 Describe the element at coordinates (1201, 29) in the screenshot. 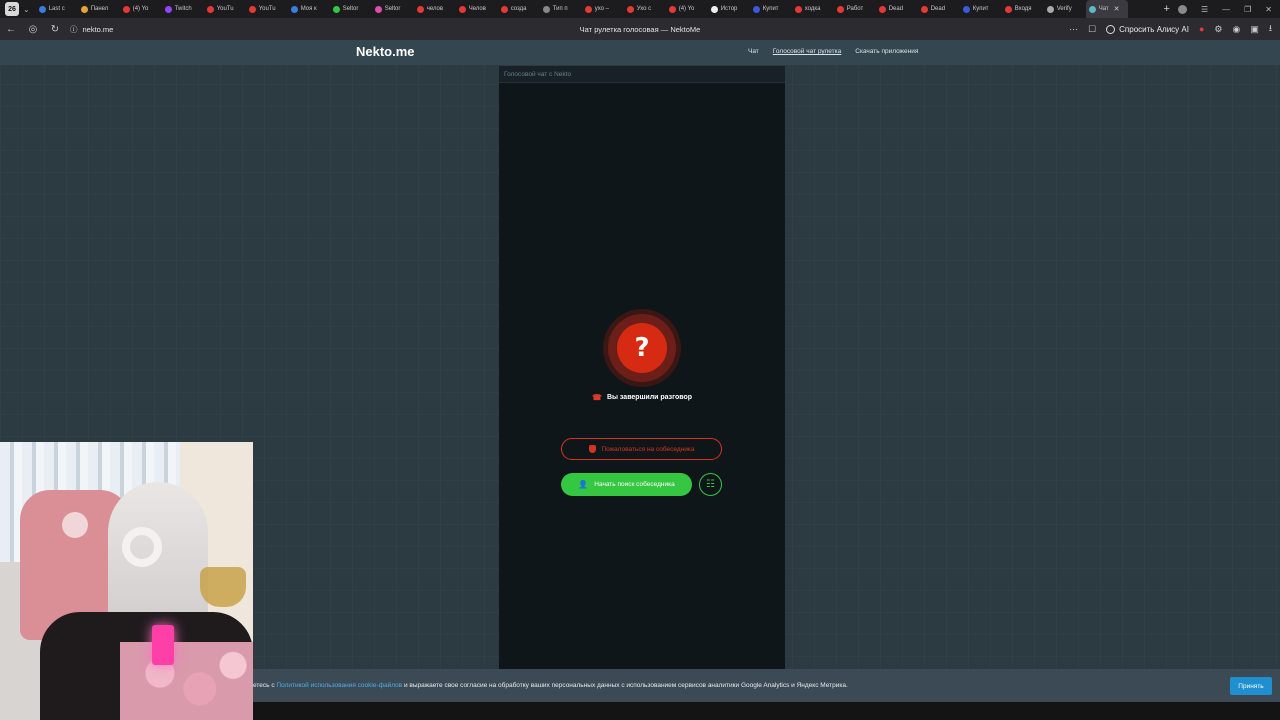

I see `extension-icon: ●` at that location.